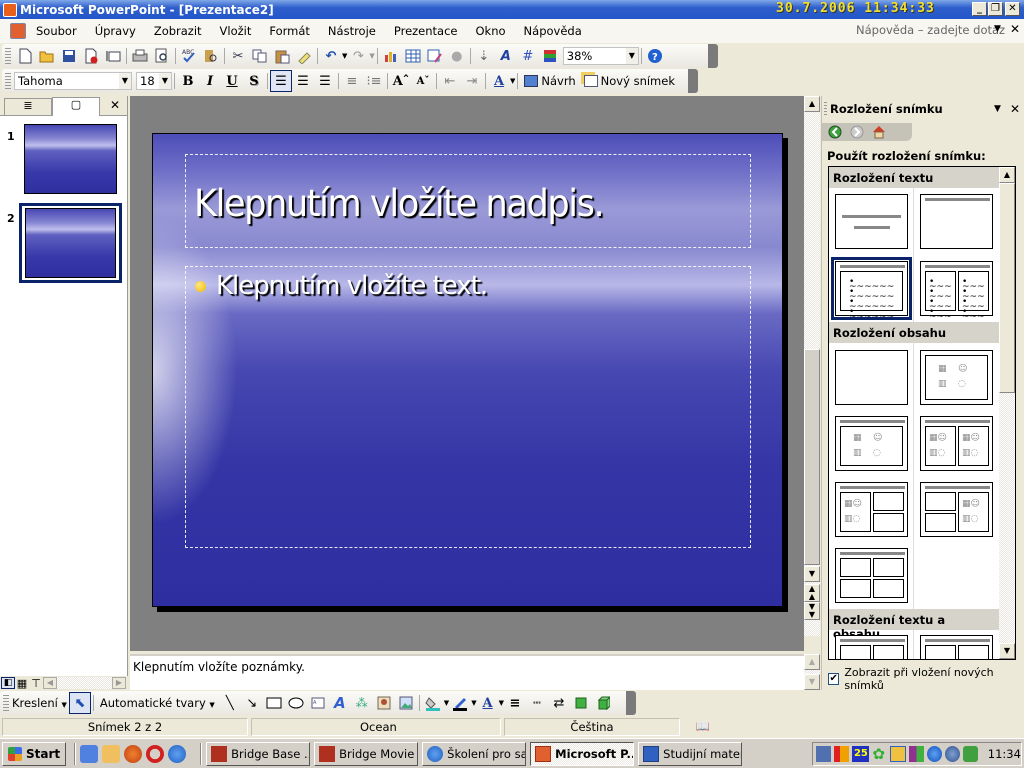  Describe the element at coordinates (825, 109) in the screenshot. I see `task-pane-grip` at that location.